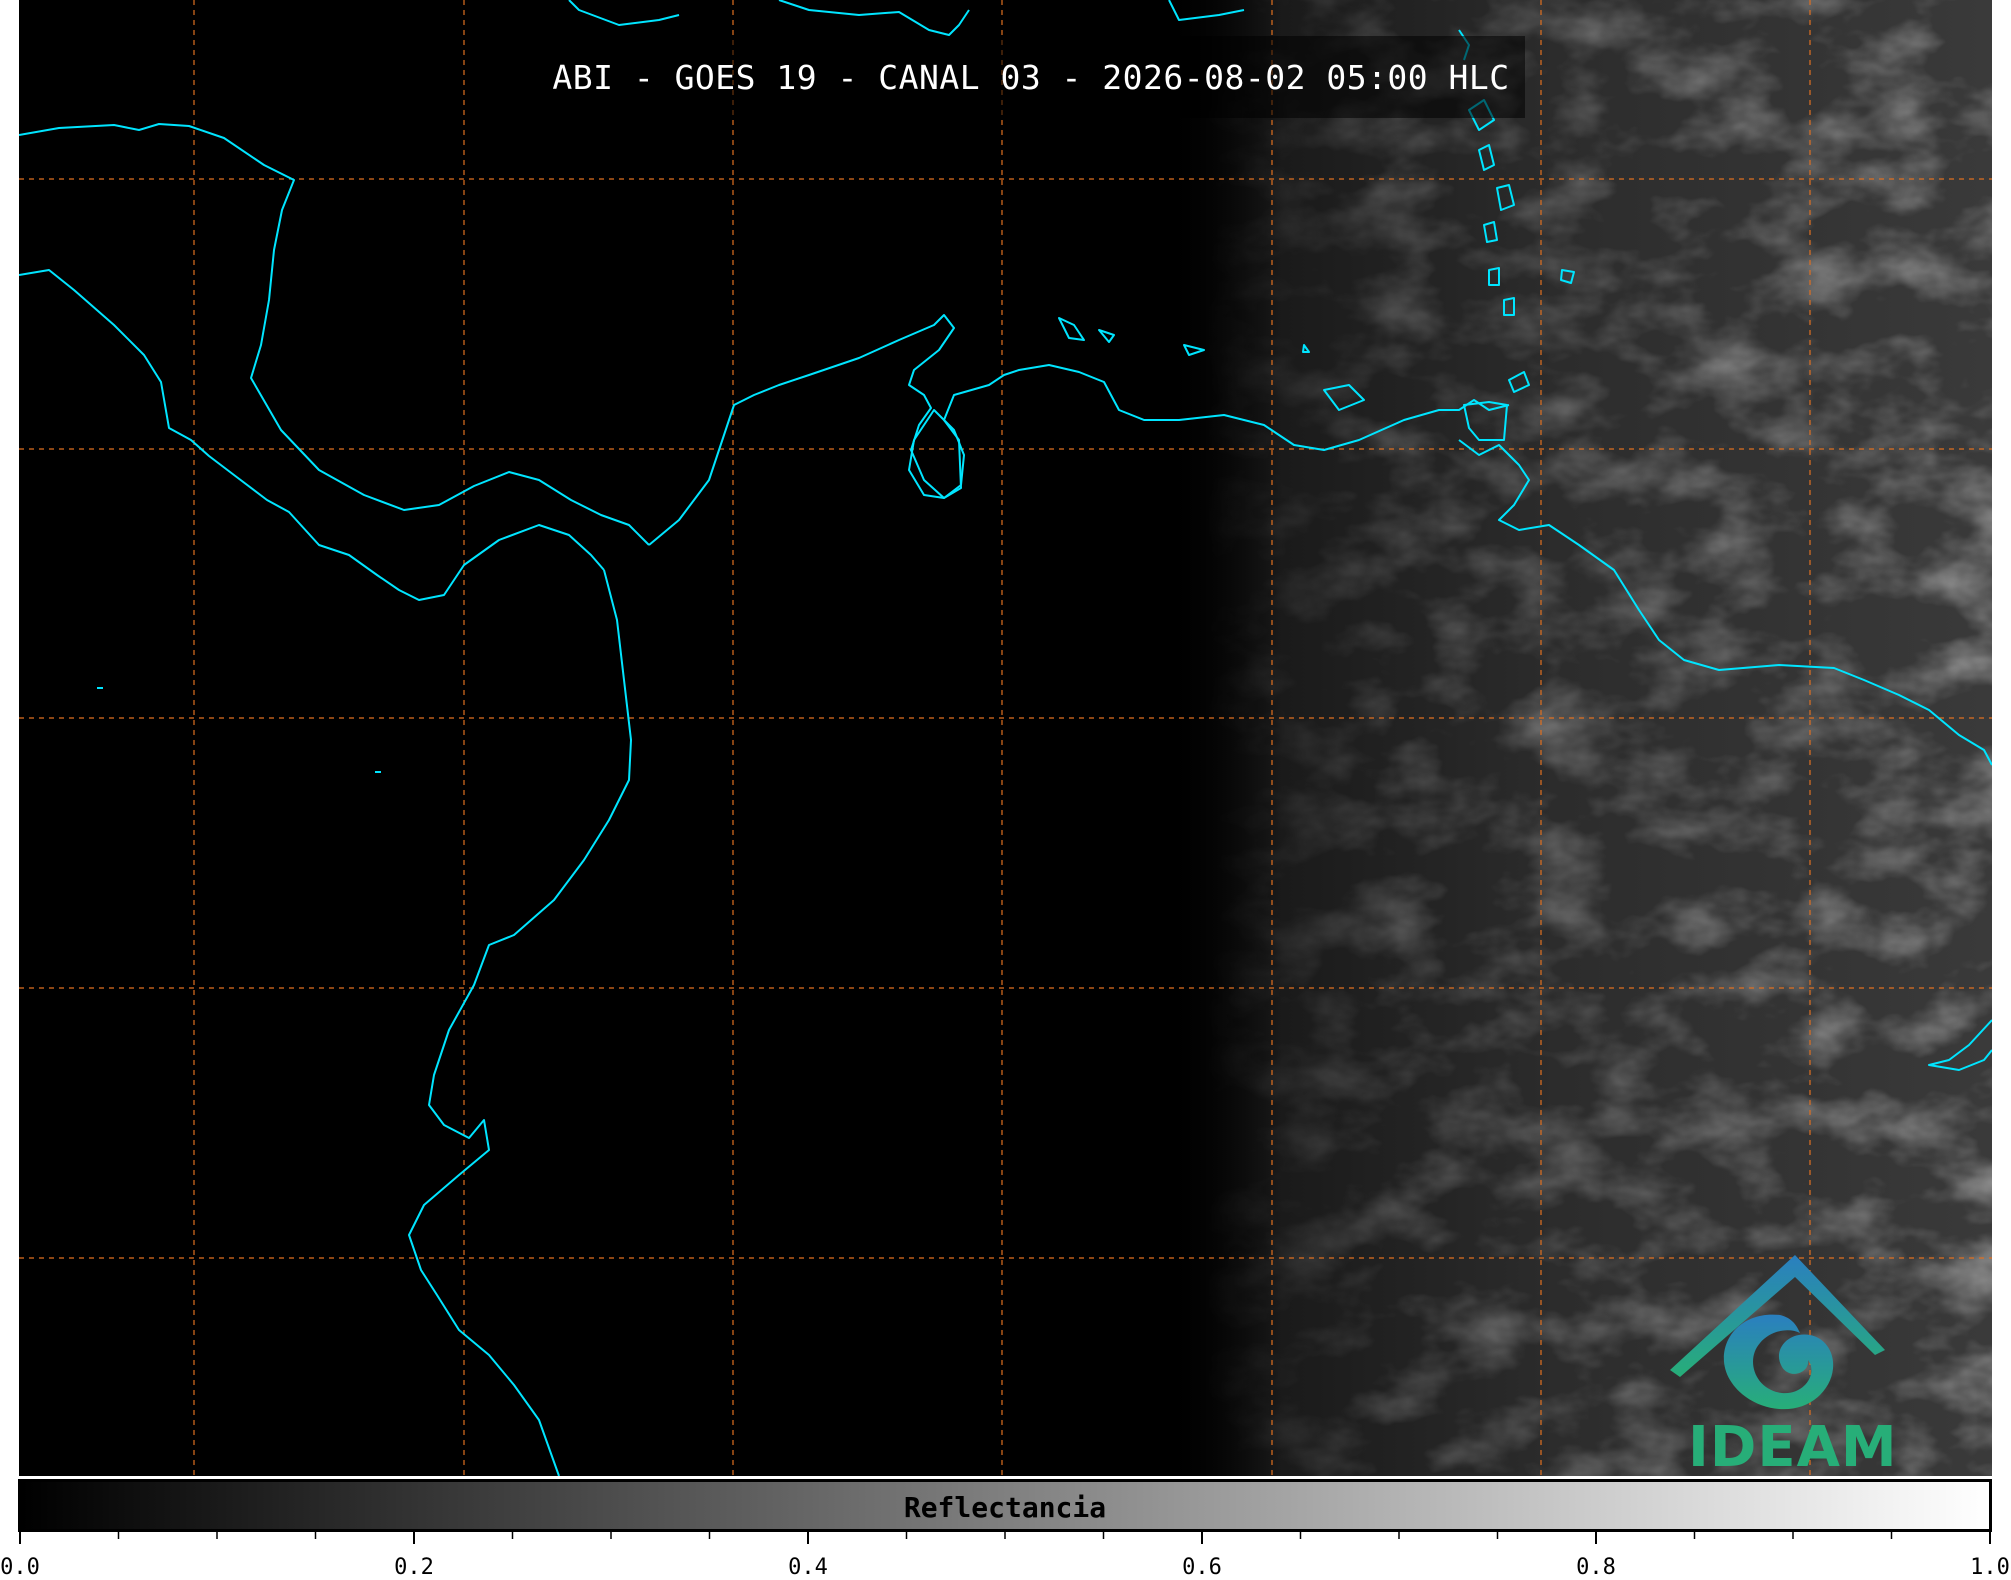 This screenshot has height=1580, width=2011. Describe the element at coordinates (1202, 1567) in the screenshot. I see `colorbar-tick-label: 0.6` at that location.